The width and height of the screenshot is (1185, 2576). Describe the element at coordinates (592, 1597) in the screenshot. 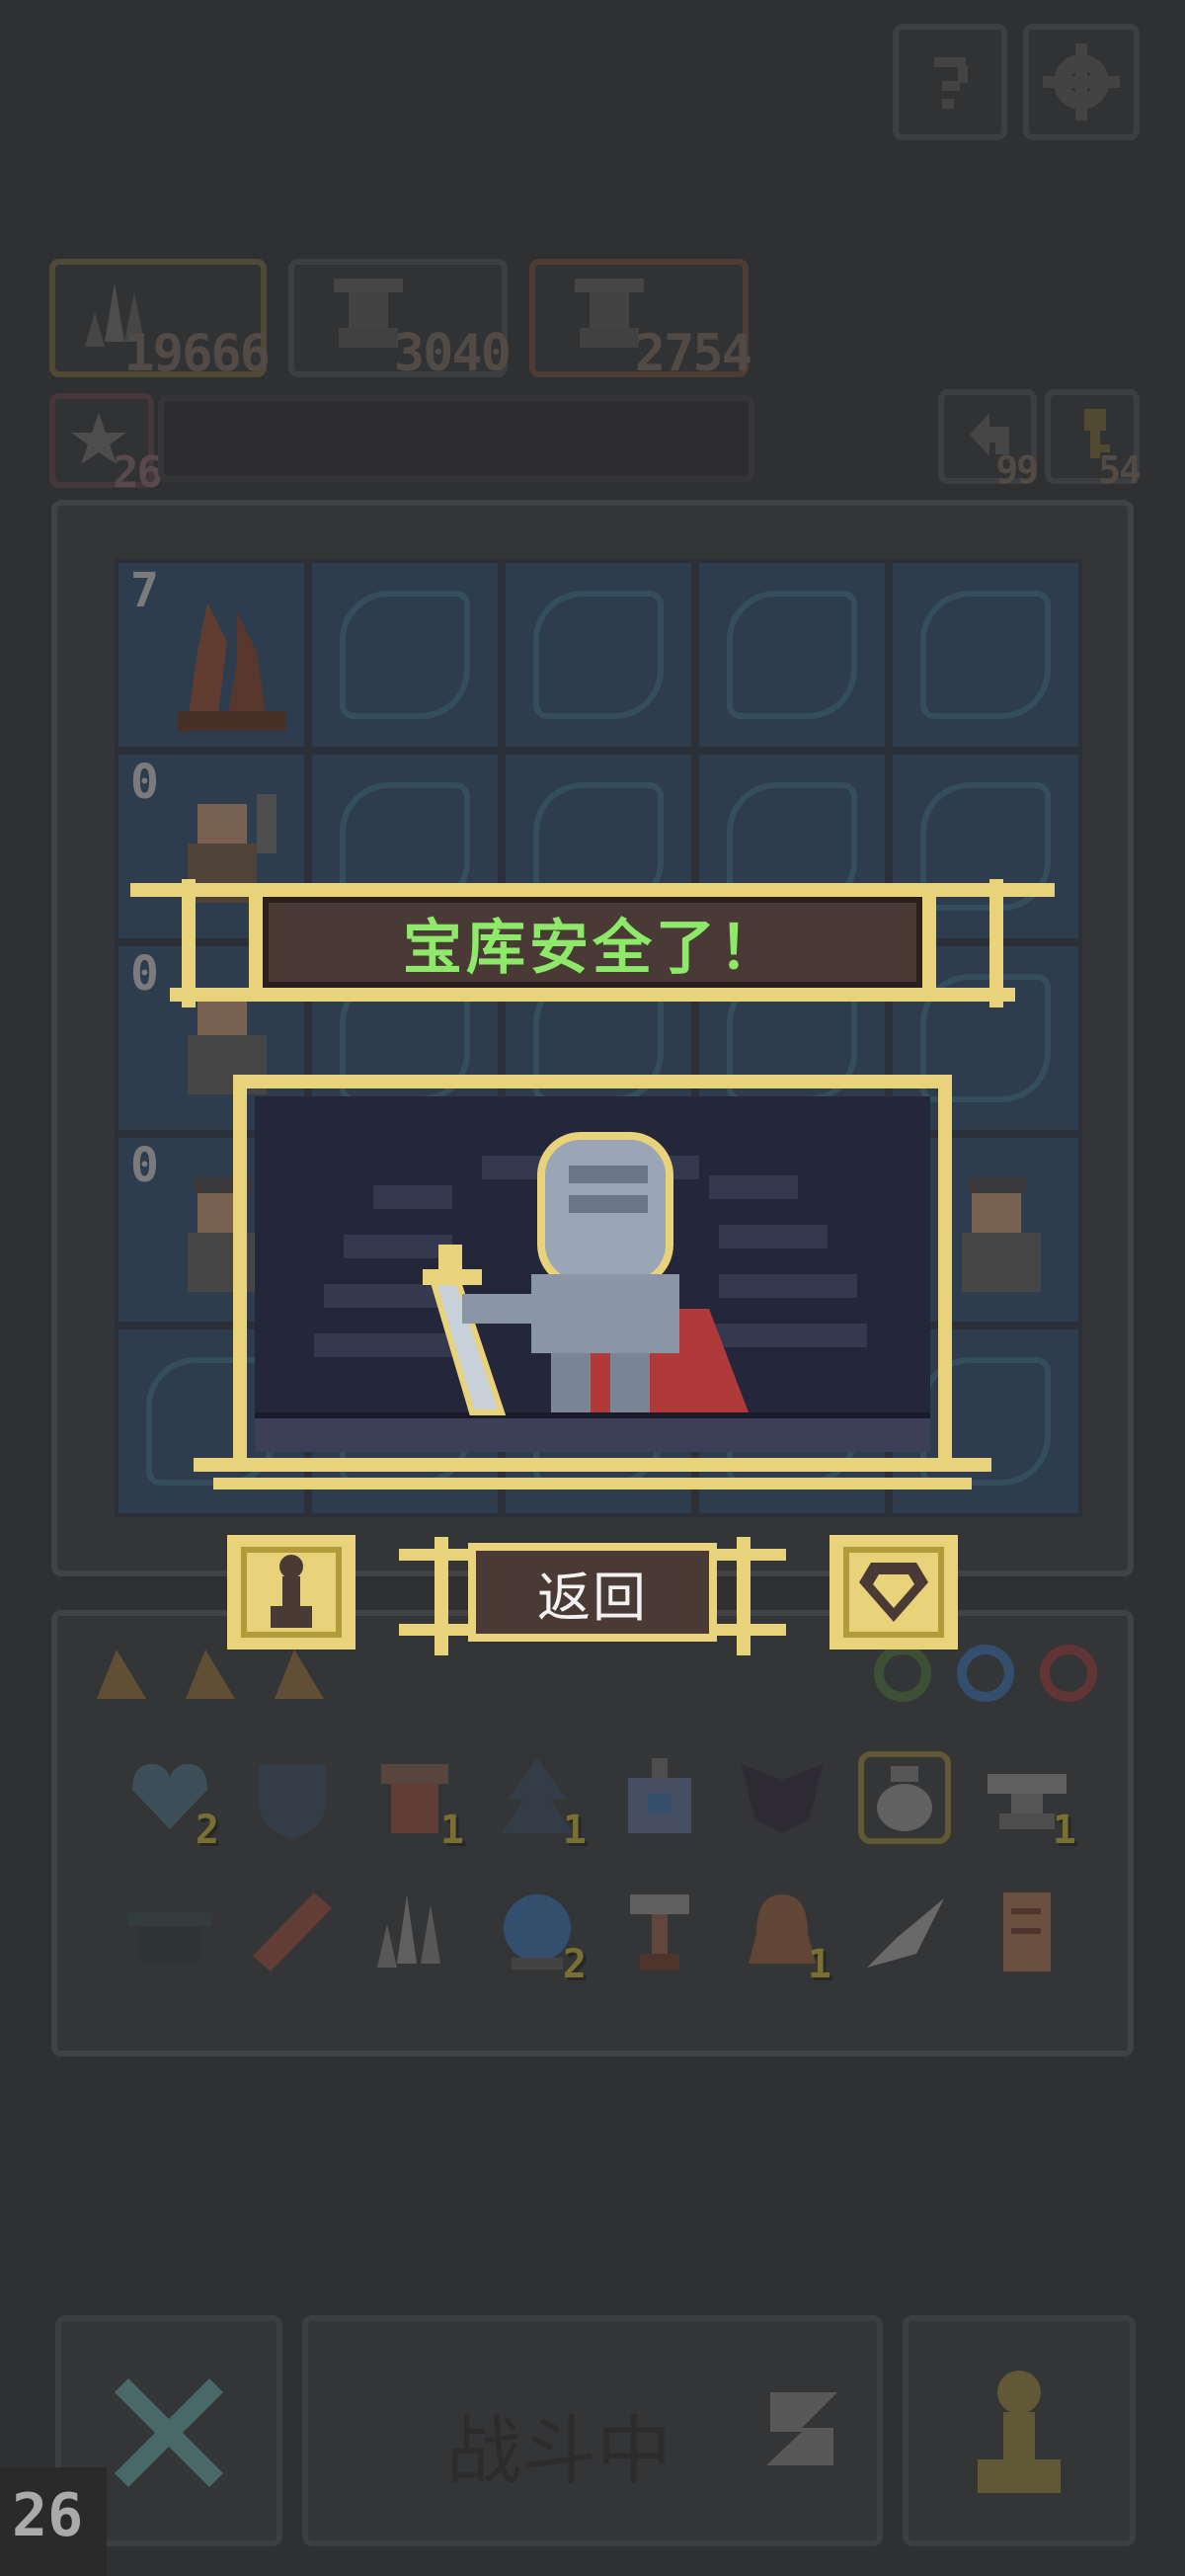

I see `return-button-label: 返回` at that location.